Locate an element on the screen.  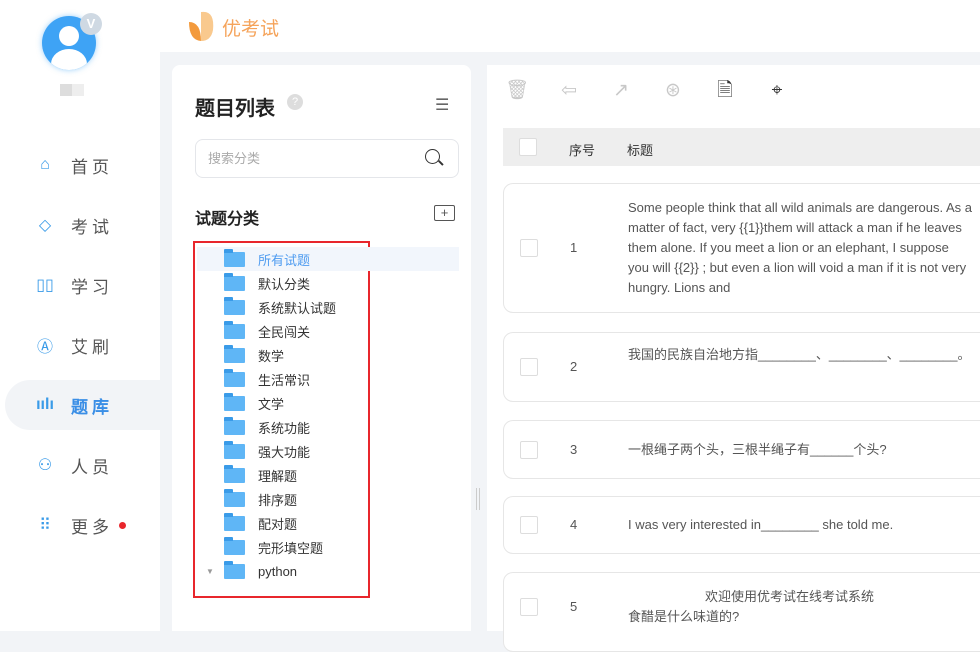
category-item: 所有试题 is located at coordinates (328, 259).